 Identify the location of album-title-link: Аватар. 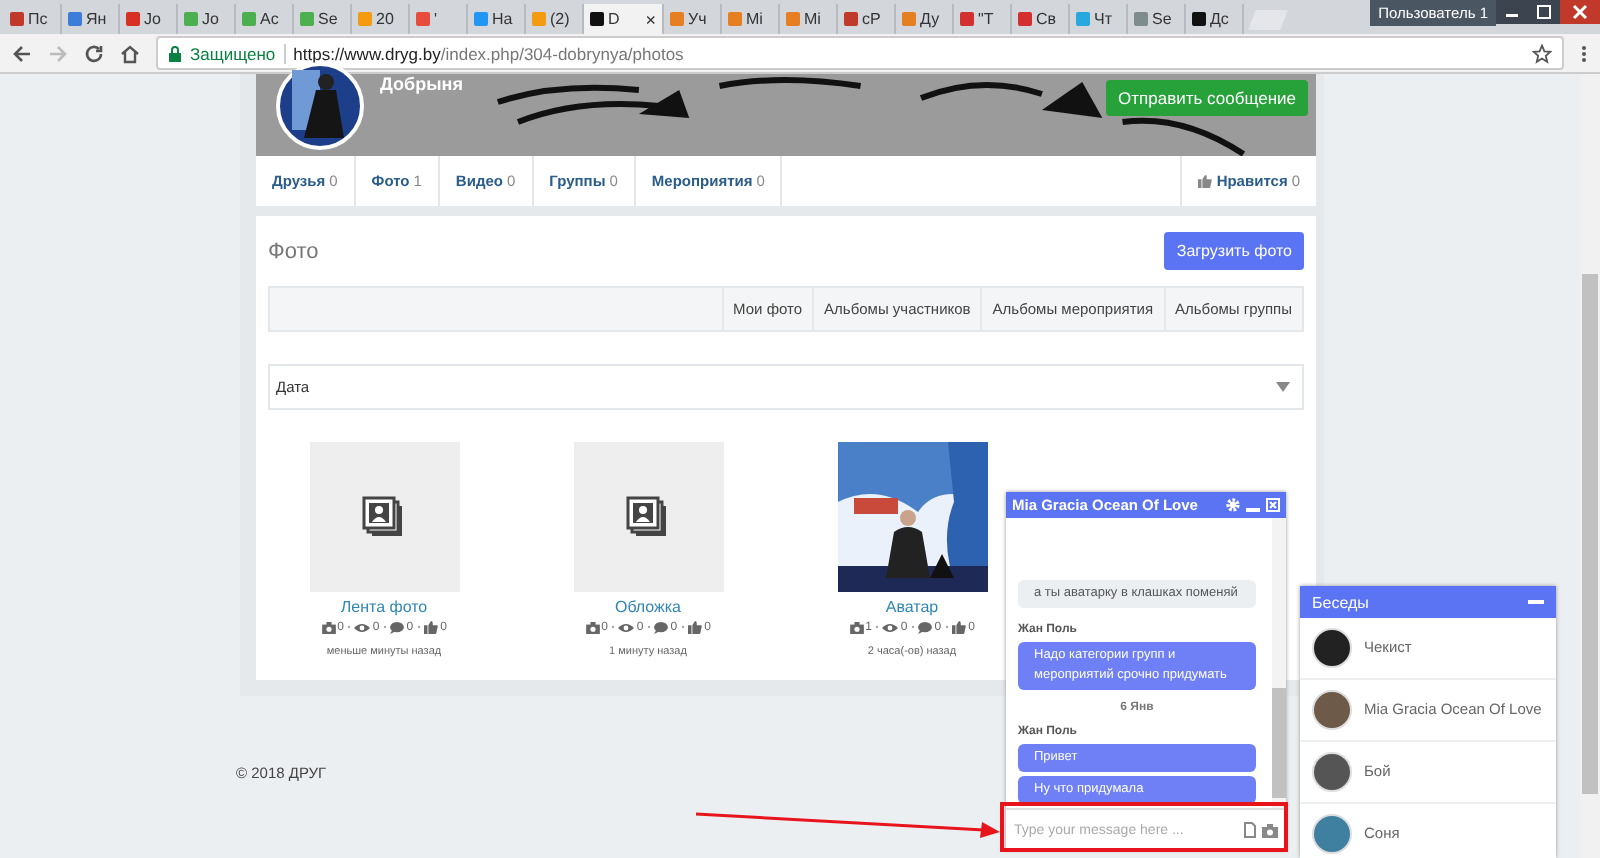
(912, 607).